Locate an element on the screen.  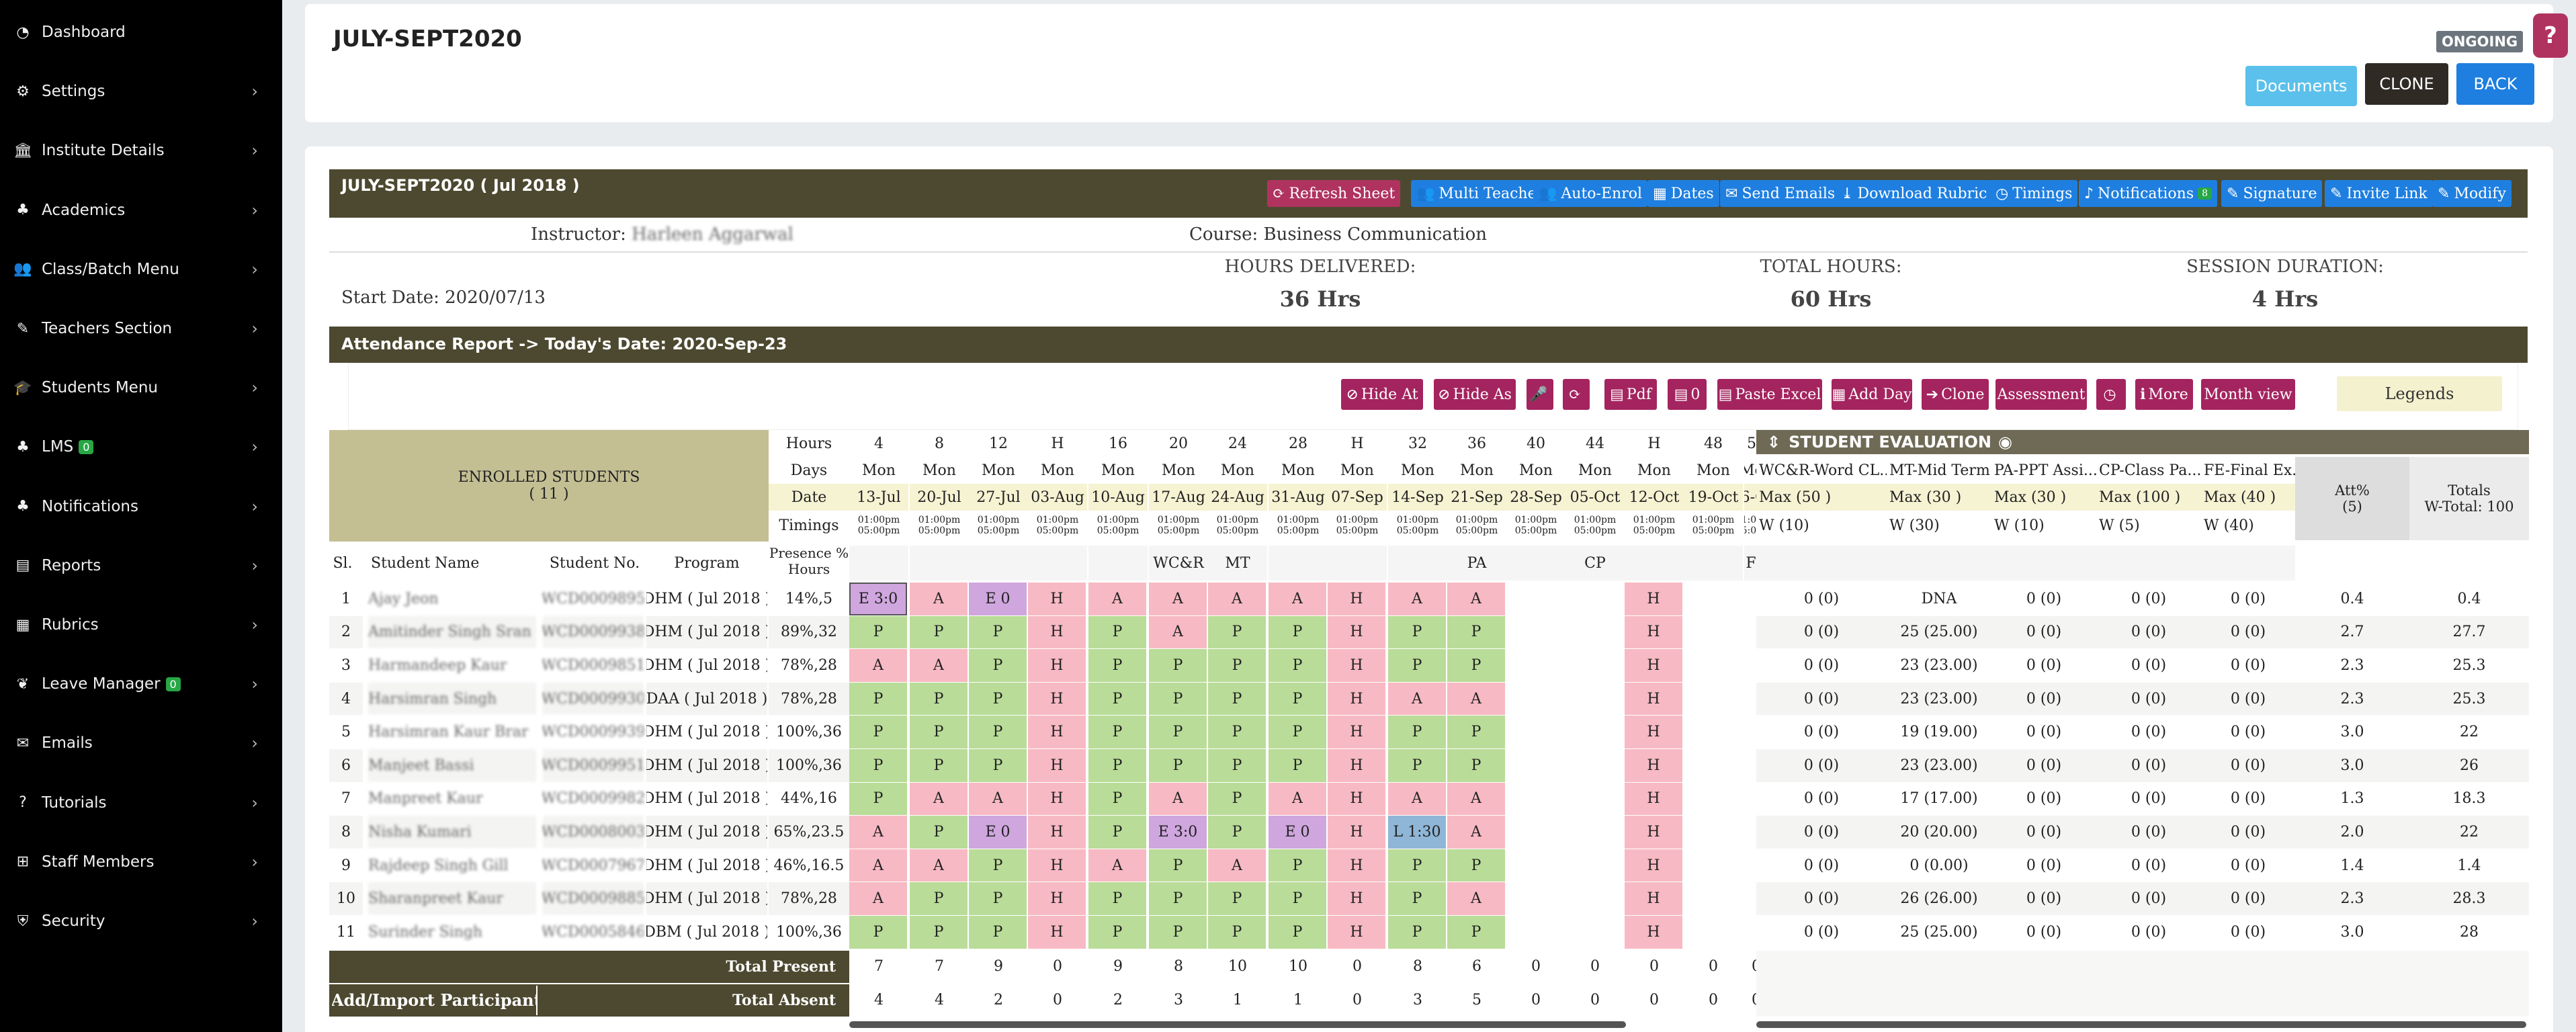
attendance-cell: E 3:0 is located at coordinates (1178, 832).